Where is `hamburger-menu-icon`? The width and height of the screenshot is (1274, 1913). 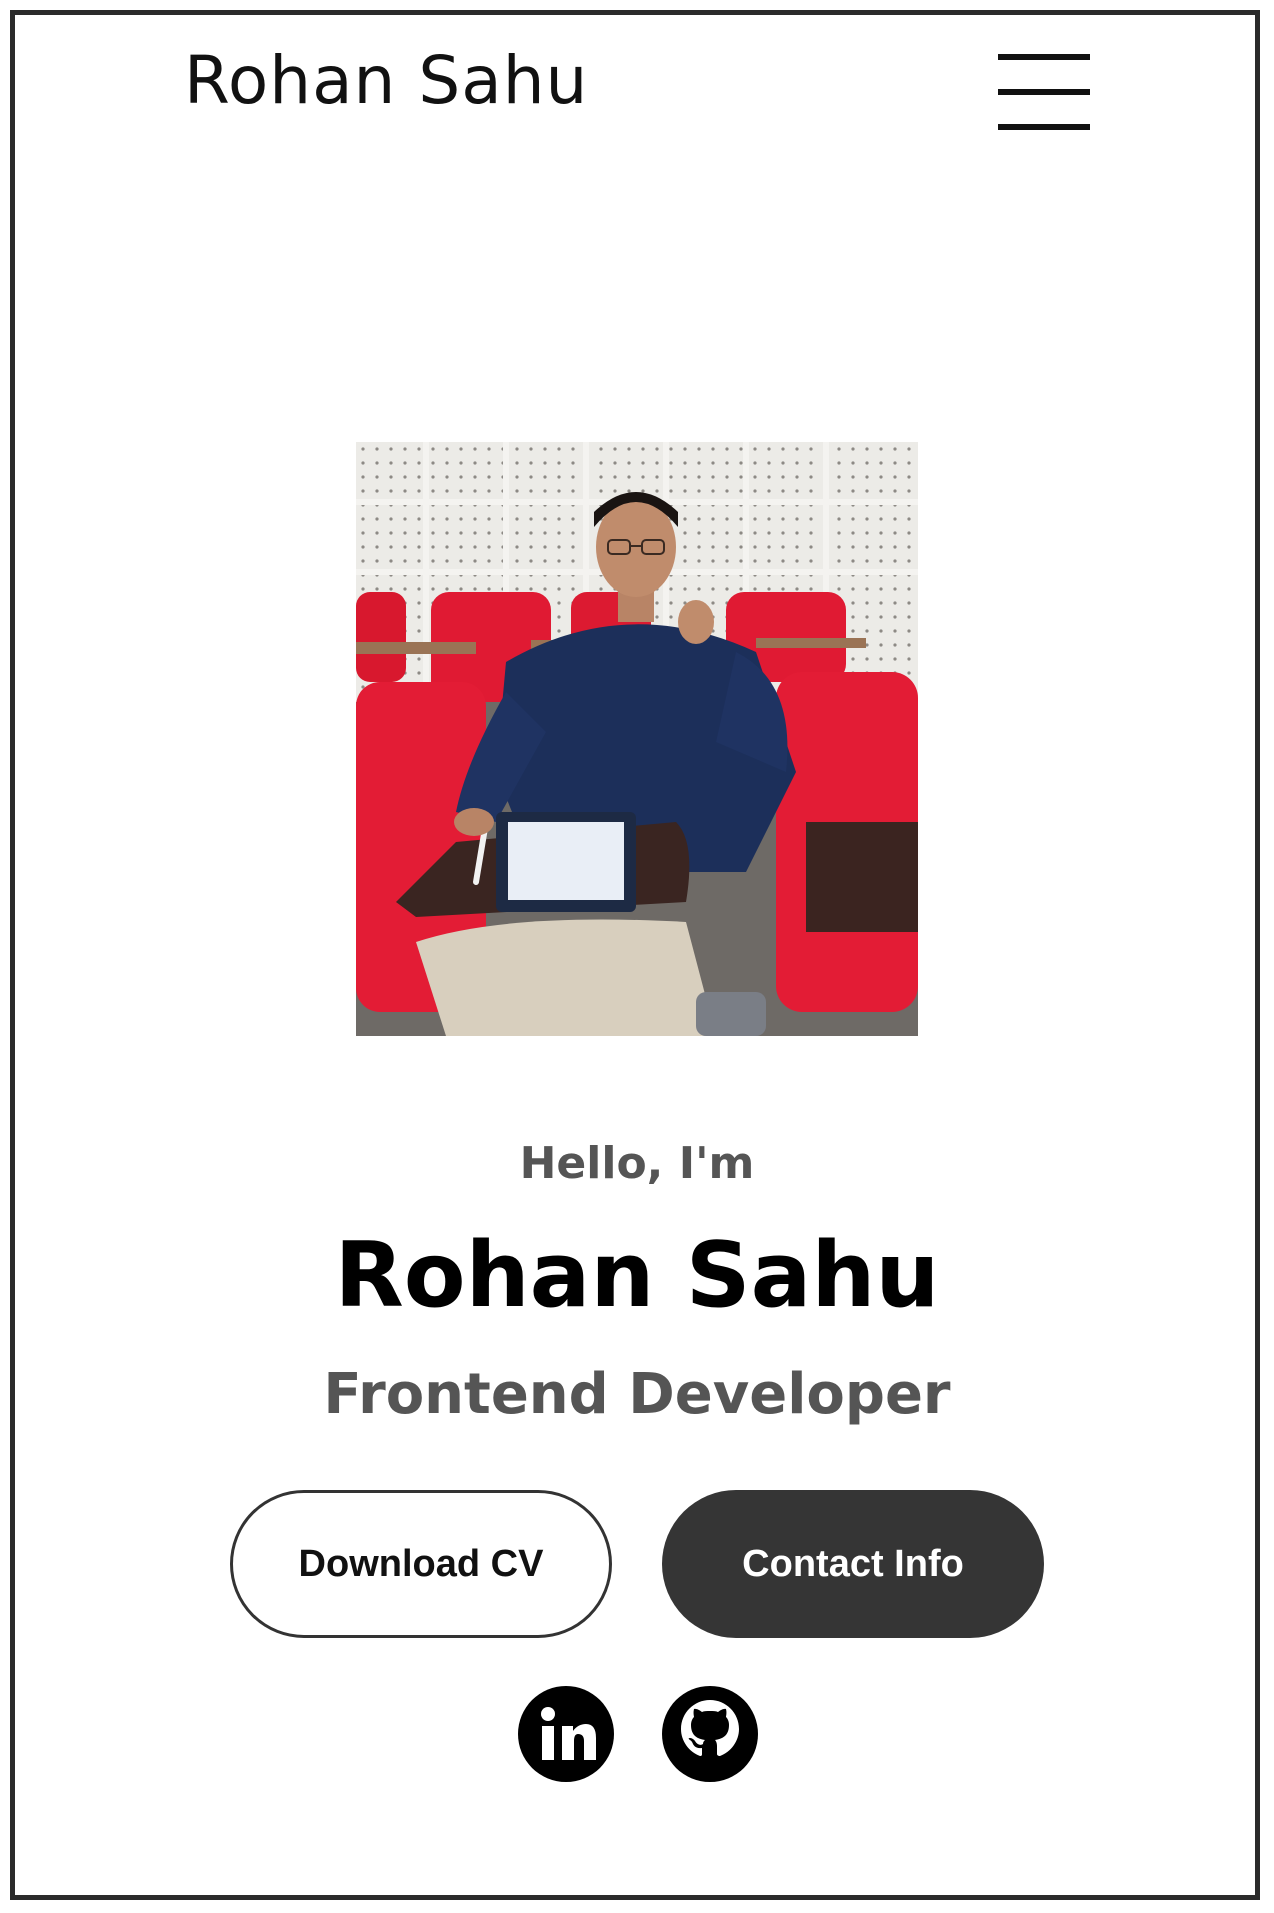 hamburger-menu-icon is located at coordinates (1044, 92).